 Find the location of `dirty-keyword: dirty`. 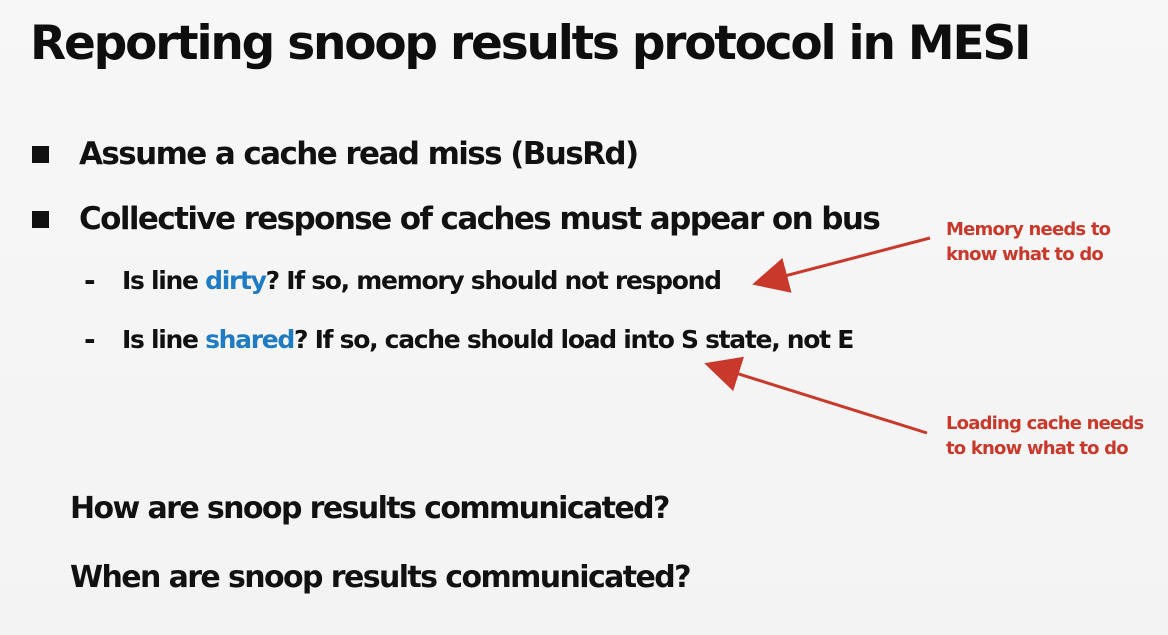

dirty-keyword: dirty is located at coordinates (236, 280).